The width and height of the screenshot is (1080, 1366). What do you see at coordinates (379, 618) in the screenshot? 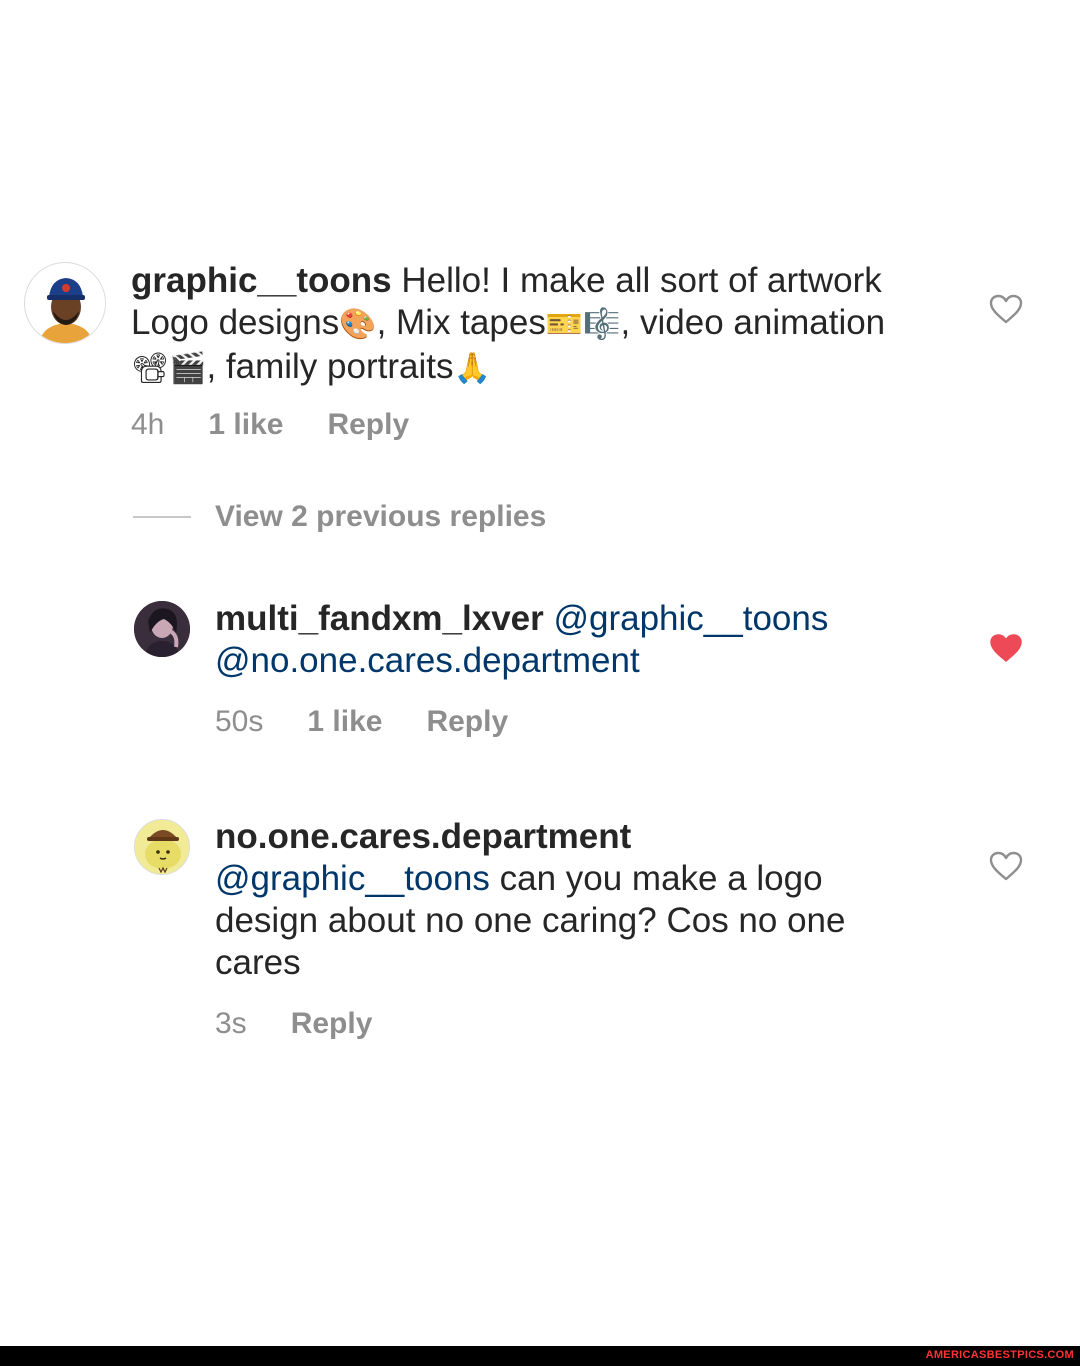
I see `comment-username: multi_fandxm_lxver` at bounding box center [379, 618].